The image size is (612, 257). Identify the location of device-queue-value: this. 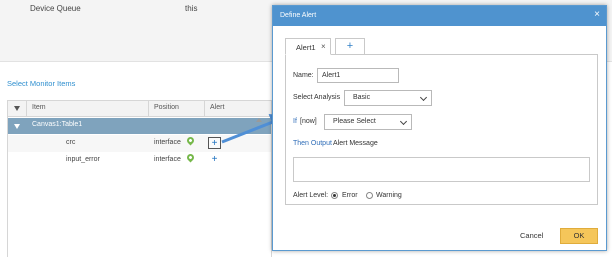
(191, 8).